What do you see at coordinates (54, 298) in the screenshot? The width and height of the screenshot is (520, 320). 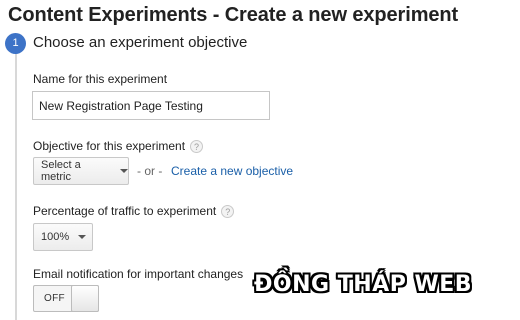 I see `toggle-state-label: OFF` at bounding box center [54, 298].